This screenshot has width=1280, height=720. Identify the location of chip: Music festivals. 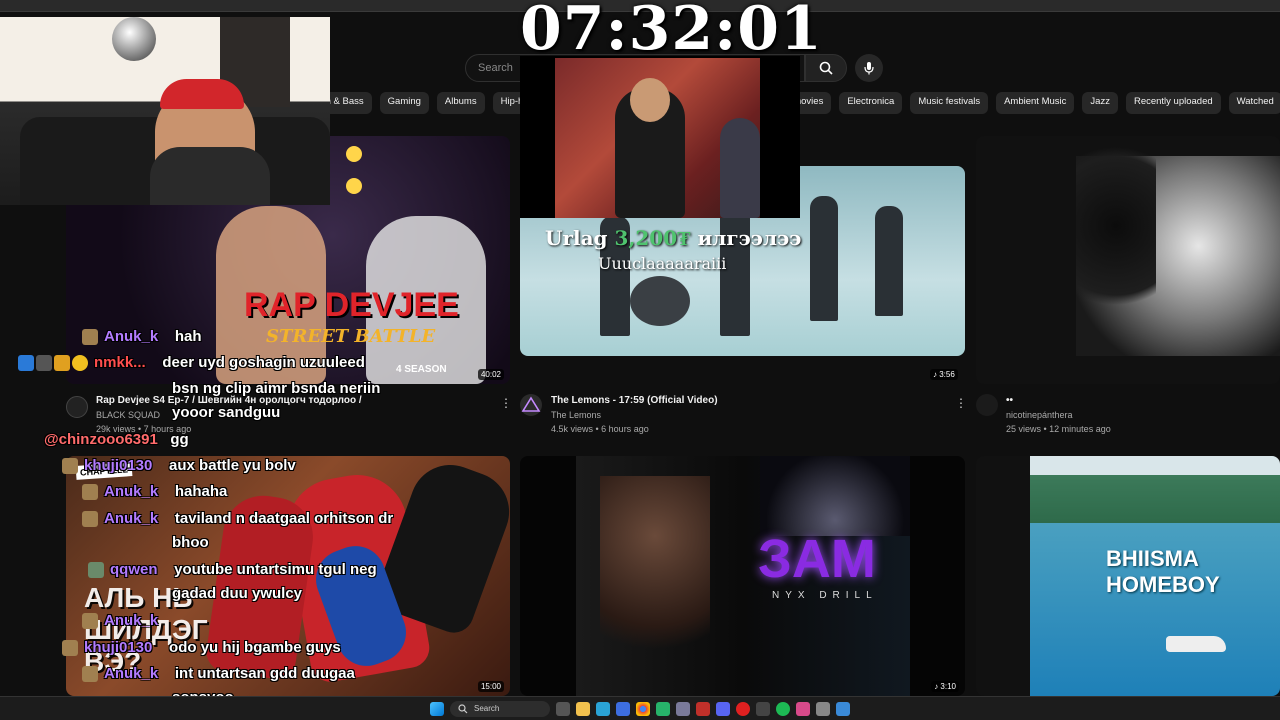
(949, 103).